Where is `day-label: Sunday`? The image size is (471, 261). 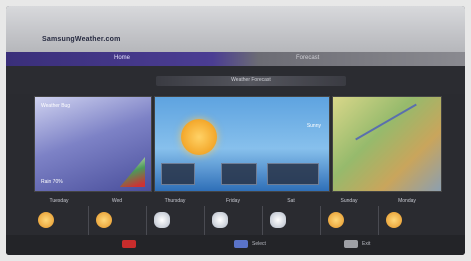
day-label: Sunday is located at coordinates (349, 201).